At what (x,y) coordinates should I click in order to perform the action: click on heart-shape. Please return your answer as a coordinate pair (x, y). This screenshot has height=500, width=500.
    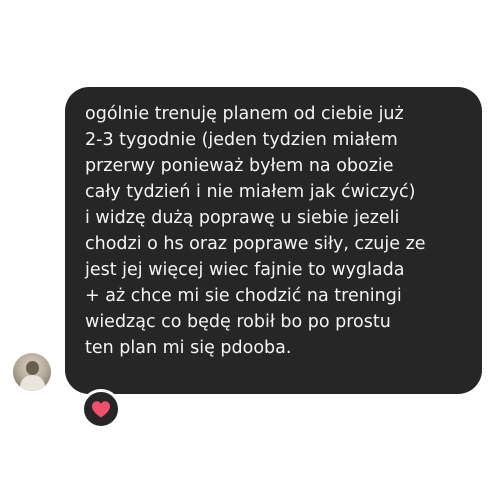
    Looking at the image, I should click on (101, 409).